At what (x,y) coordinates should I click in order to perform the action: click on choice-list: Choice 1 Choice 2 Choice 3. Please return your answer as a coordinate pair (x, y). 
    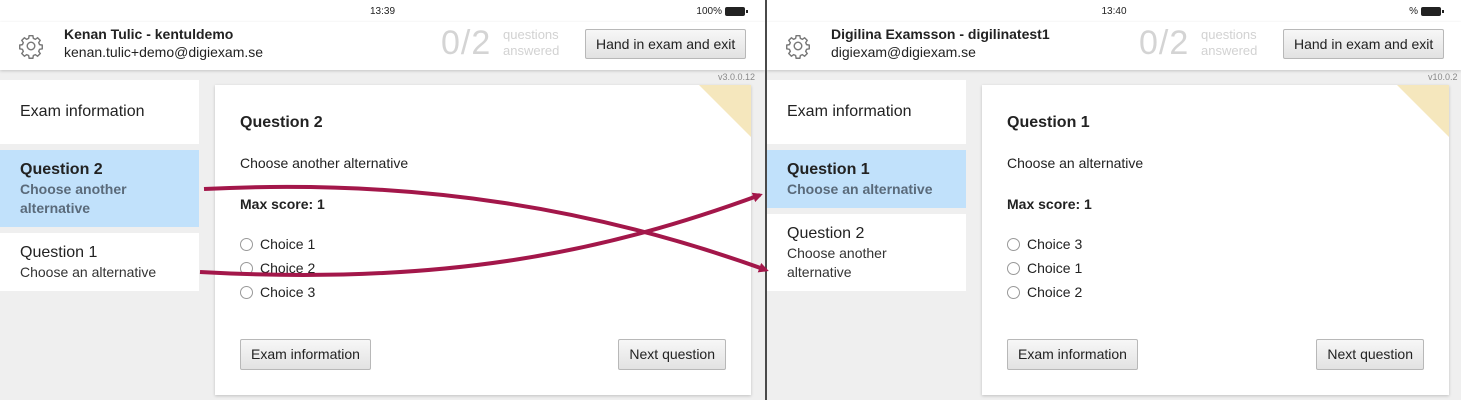
    Looking at the image, I should click on (277, 268).